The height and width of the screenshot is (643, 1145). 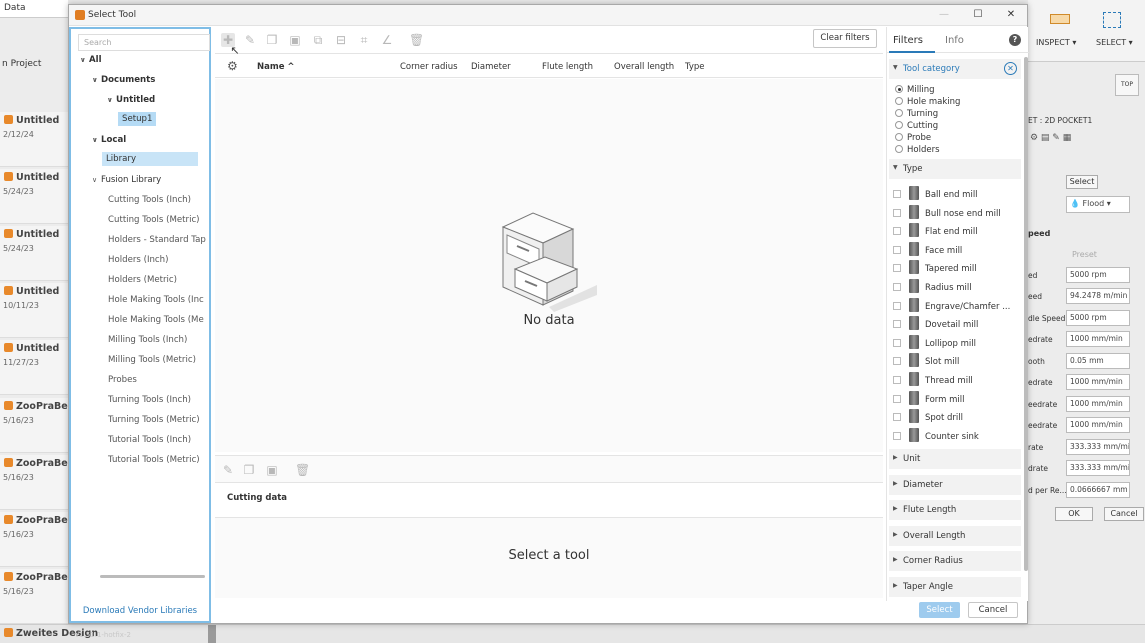 I want to click on project-item: Untitled 11/27/23, so click(x=34, y=367).